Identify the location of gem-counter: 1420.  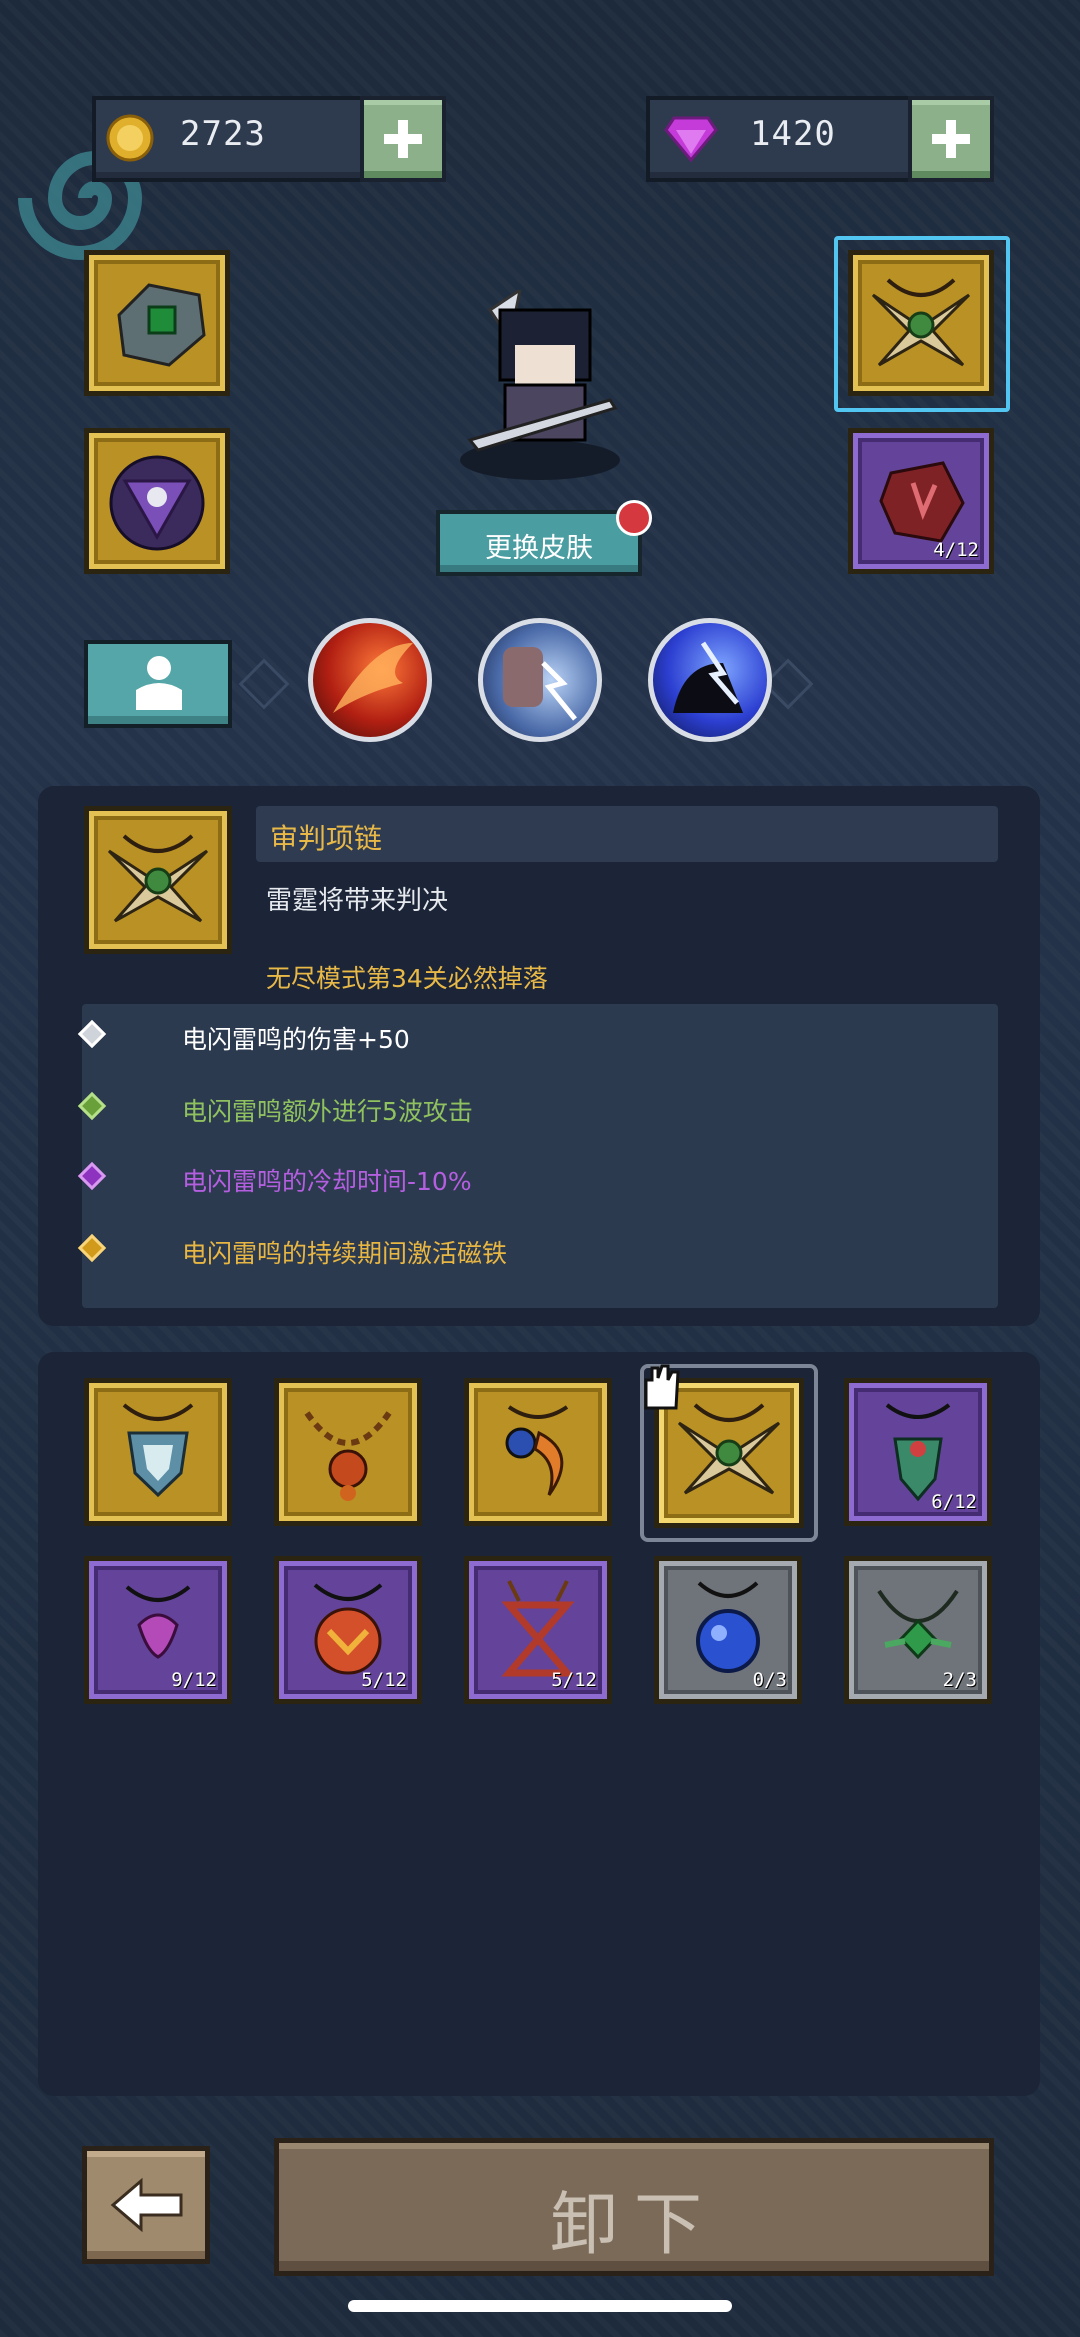
(820, 139).